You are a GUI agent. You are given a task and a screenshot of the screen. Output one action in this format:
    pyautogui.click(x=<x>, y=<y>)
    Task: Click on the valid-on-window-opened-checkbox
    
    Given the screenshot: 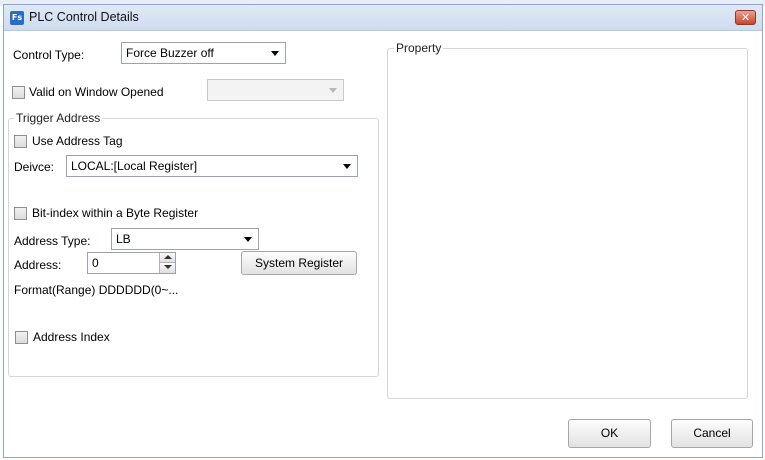 What is the action you would take?
    pyautogui.click(x=18, y=92)
    